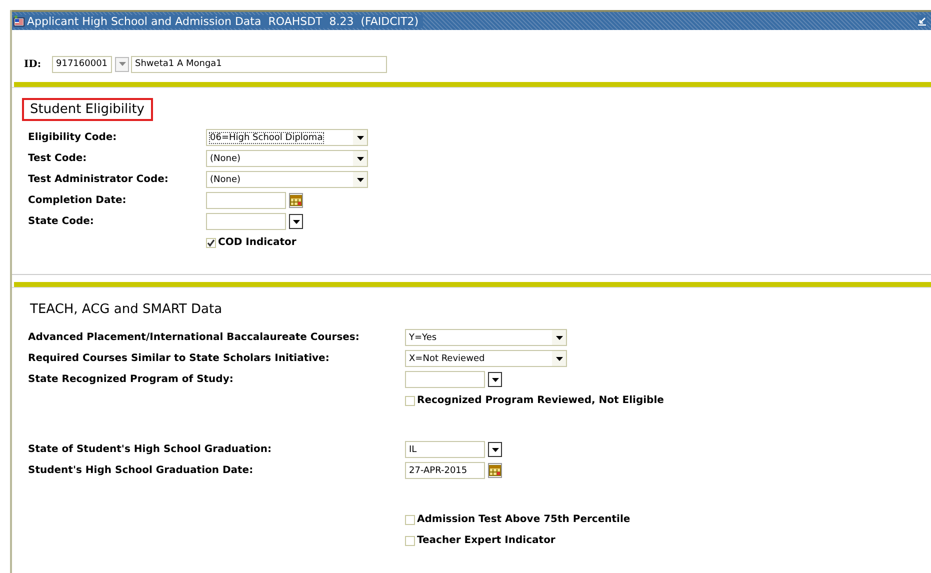  What do you see at coordinates (61, 221) in the screenshot?
I see `field-label: State Code:` at bounding box center [61, 221].